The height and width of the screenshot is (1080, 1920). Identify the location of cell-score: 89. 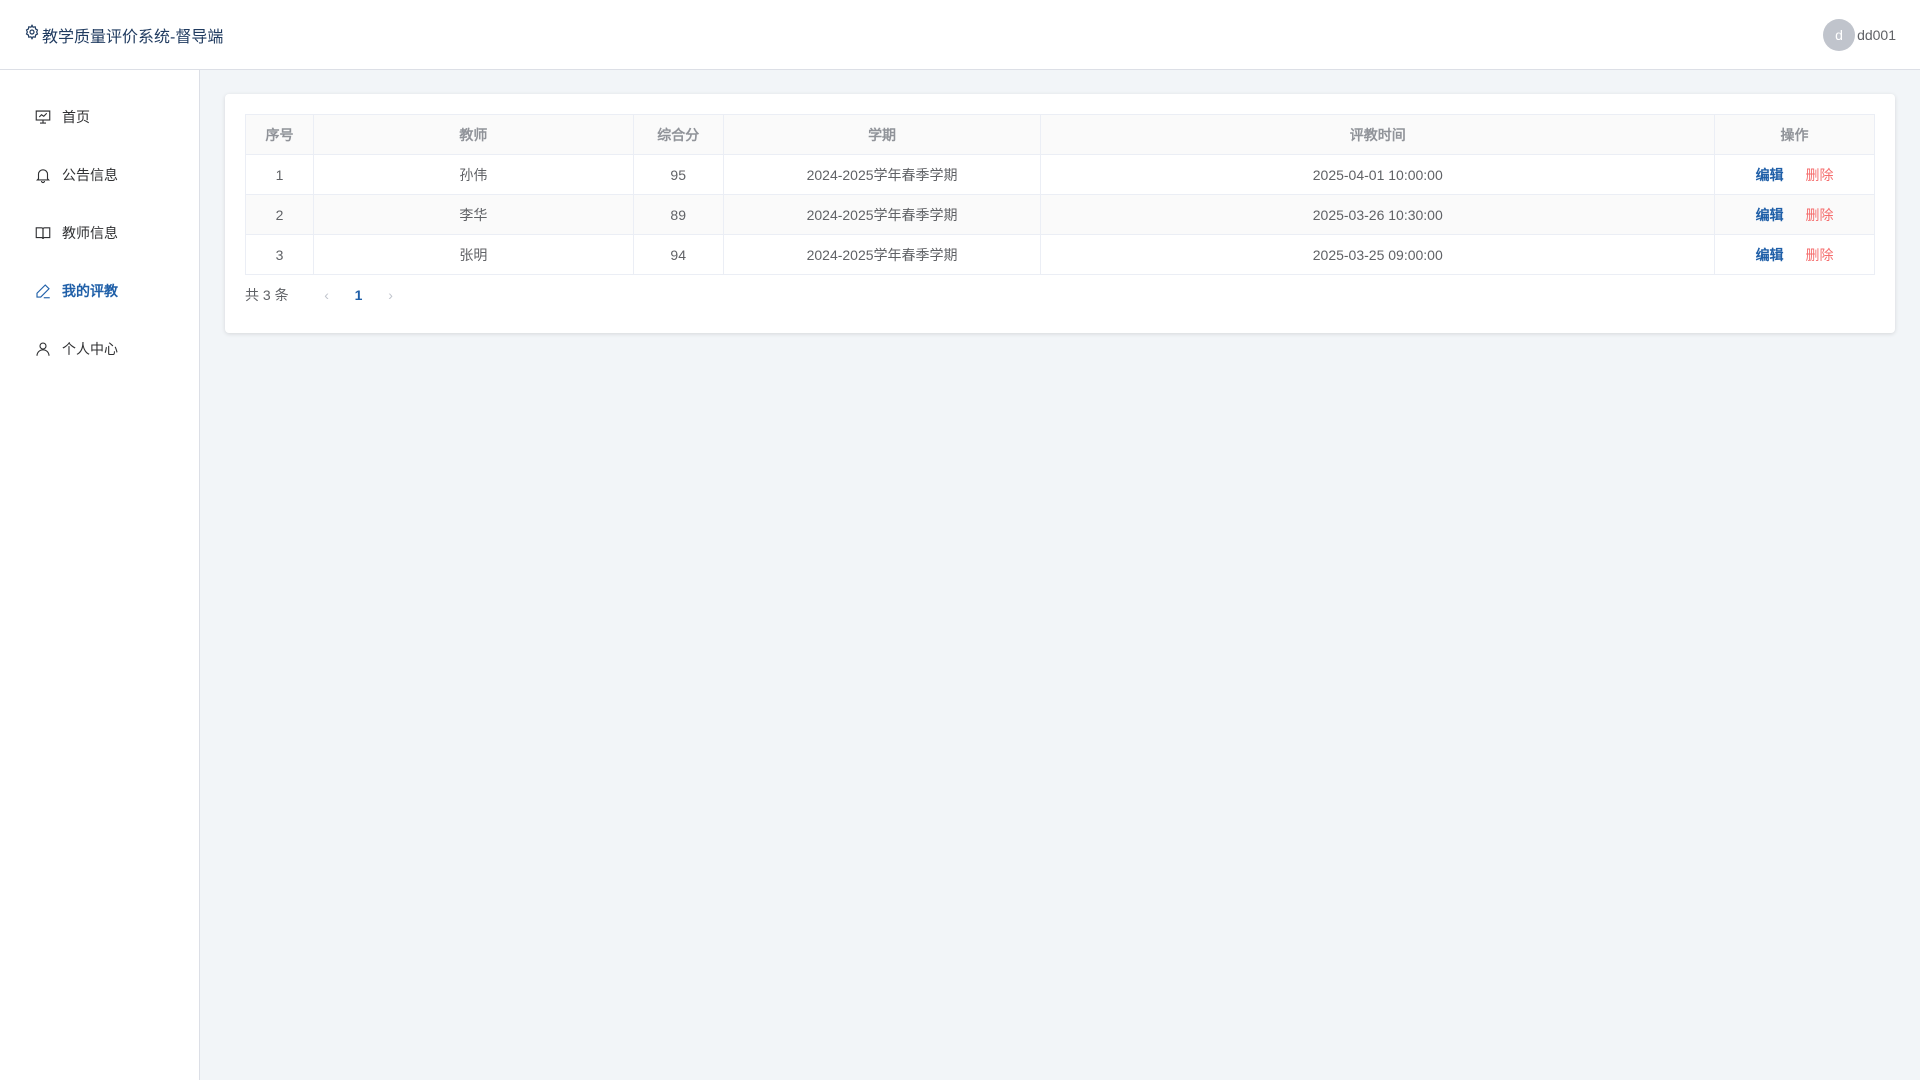
(678, 214).